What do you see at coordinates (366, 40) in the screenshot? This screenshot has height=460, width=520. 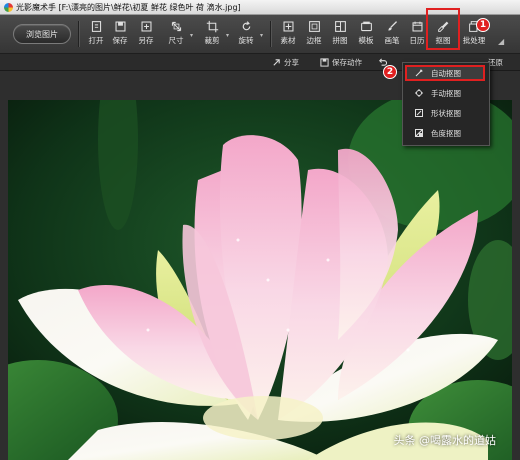 I see `template-label: 模板` at bounding box center [366, 40].